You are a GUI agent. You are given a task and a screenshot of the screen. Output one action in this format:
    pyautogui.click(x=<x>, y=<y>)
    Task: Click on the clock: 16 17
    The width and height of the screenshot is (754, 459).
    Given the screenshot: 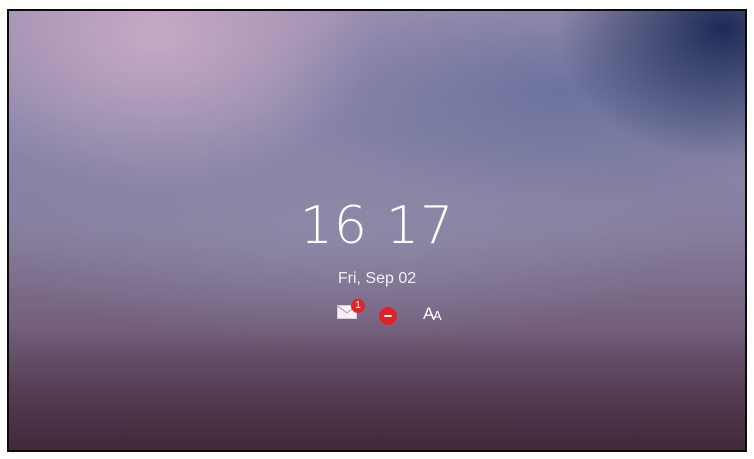 What is the action you would take?
    pyautogui.click(x=377, y=226)
    